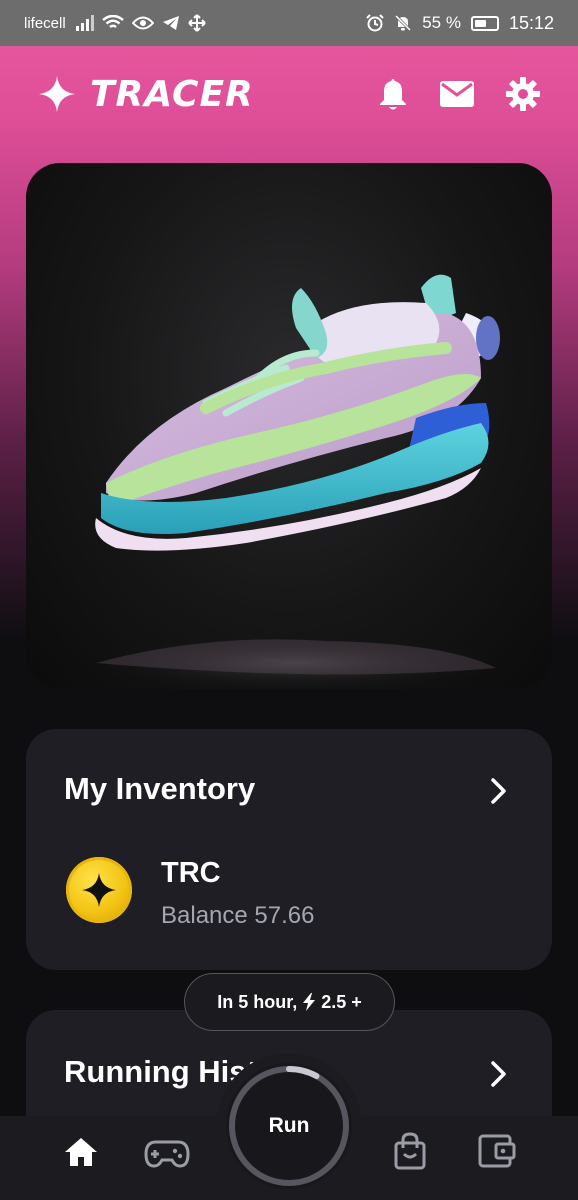  What do you see at coordinates (196, 23) in the screenshot?
I see `move-icon` at bounding box center [196, 23].